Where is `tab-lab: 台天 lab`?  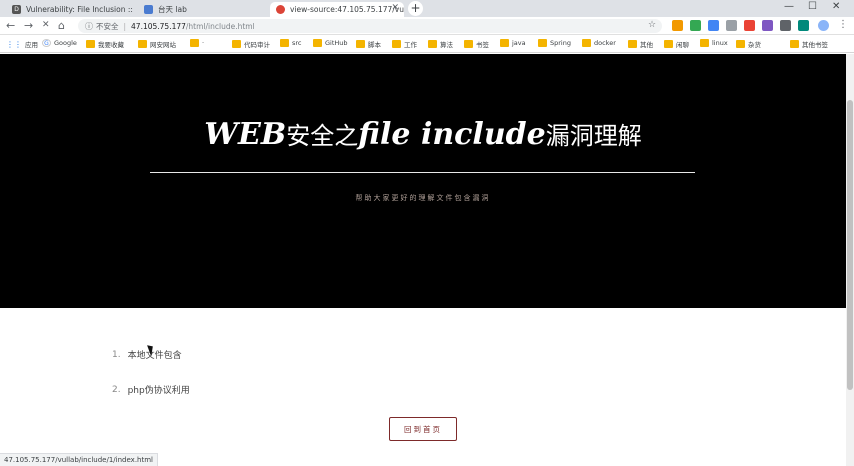 tab-lab: 台天 lab is located at coordinates (202, 9).